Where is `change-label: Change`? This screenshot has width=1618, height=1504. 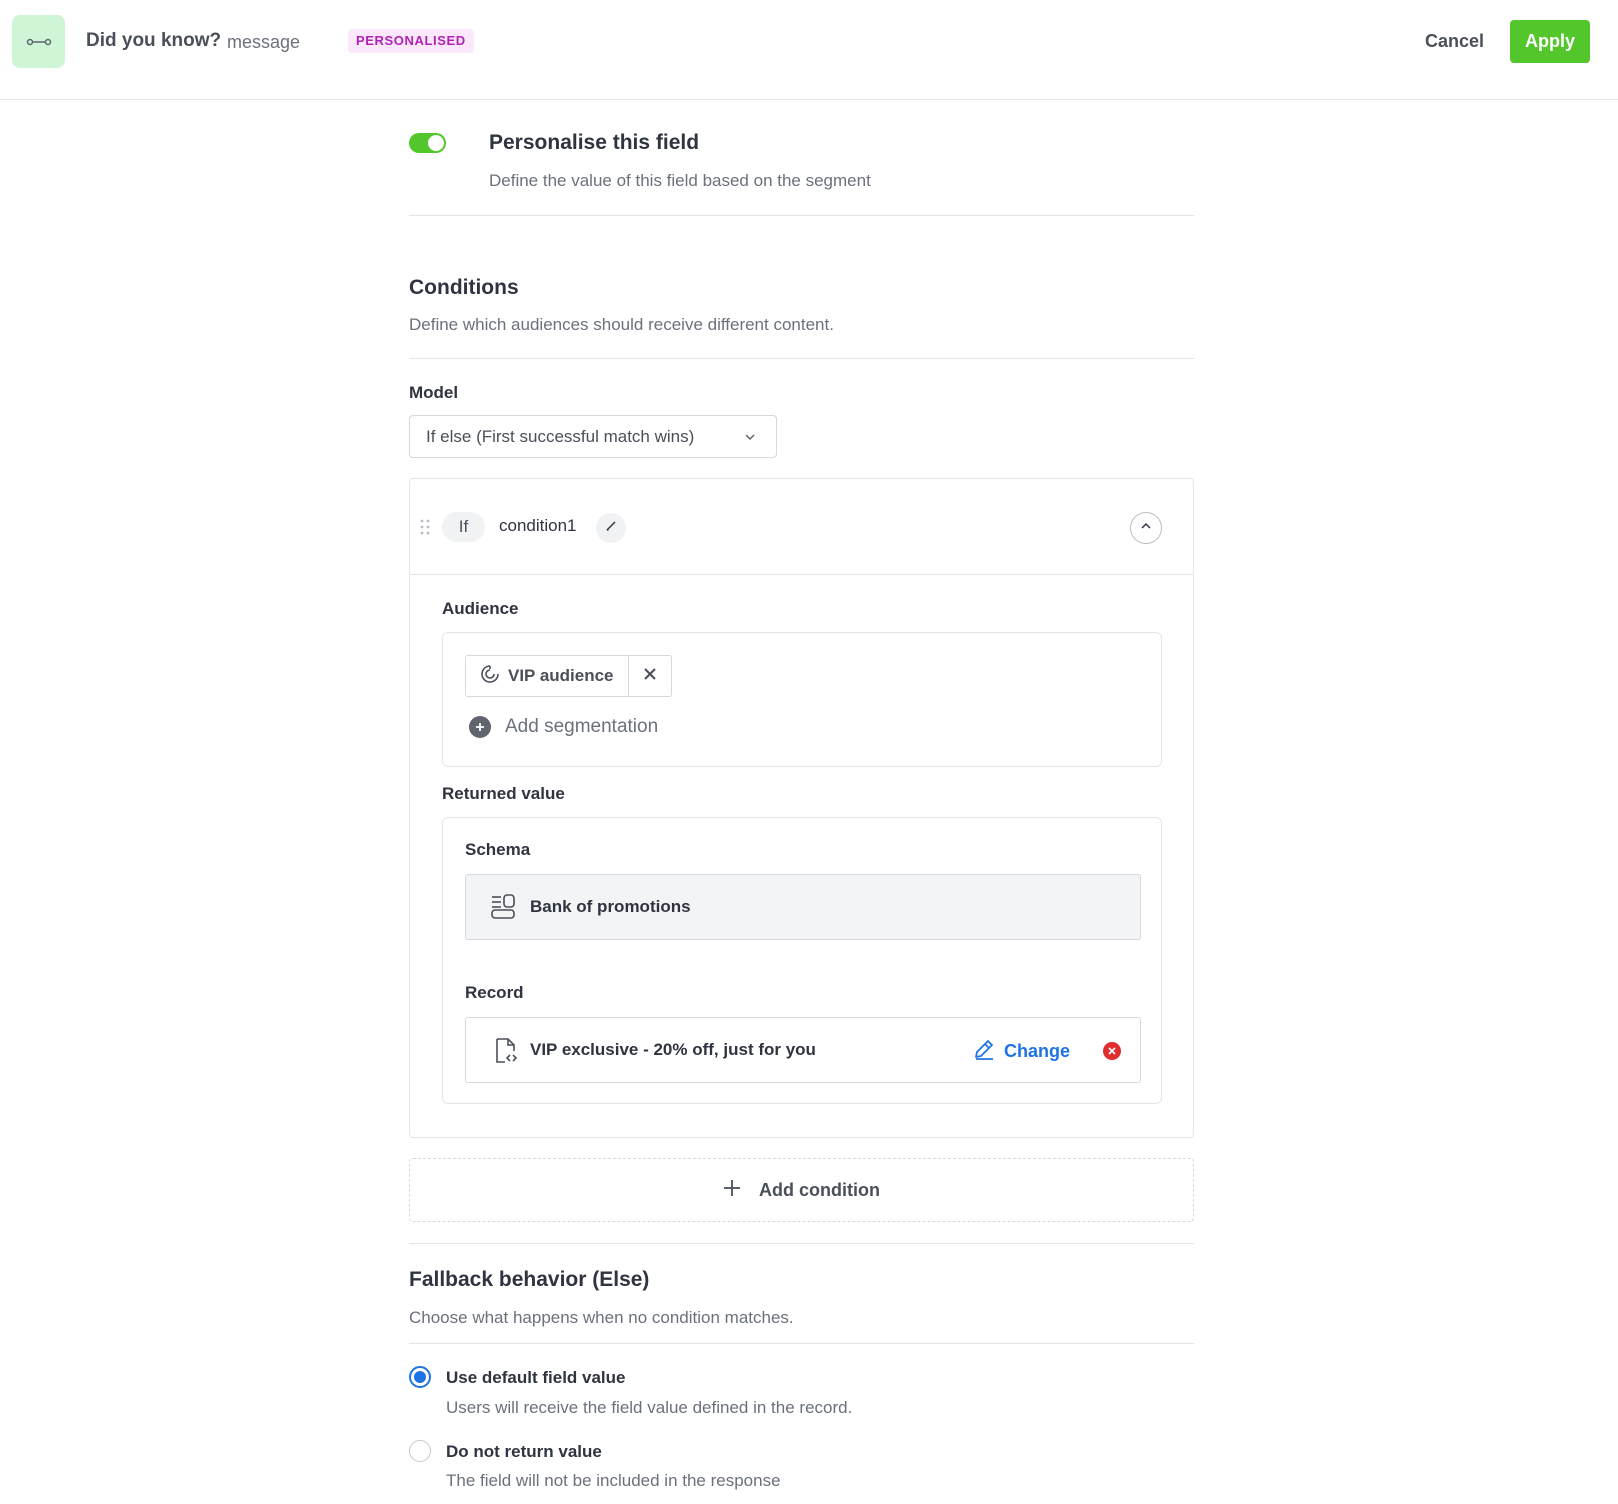
change-label: Change is located at coordinates (1037, 1051).